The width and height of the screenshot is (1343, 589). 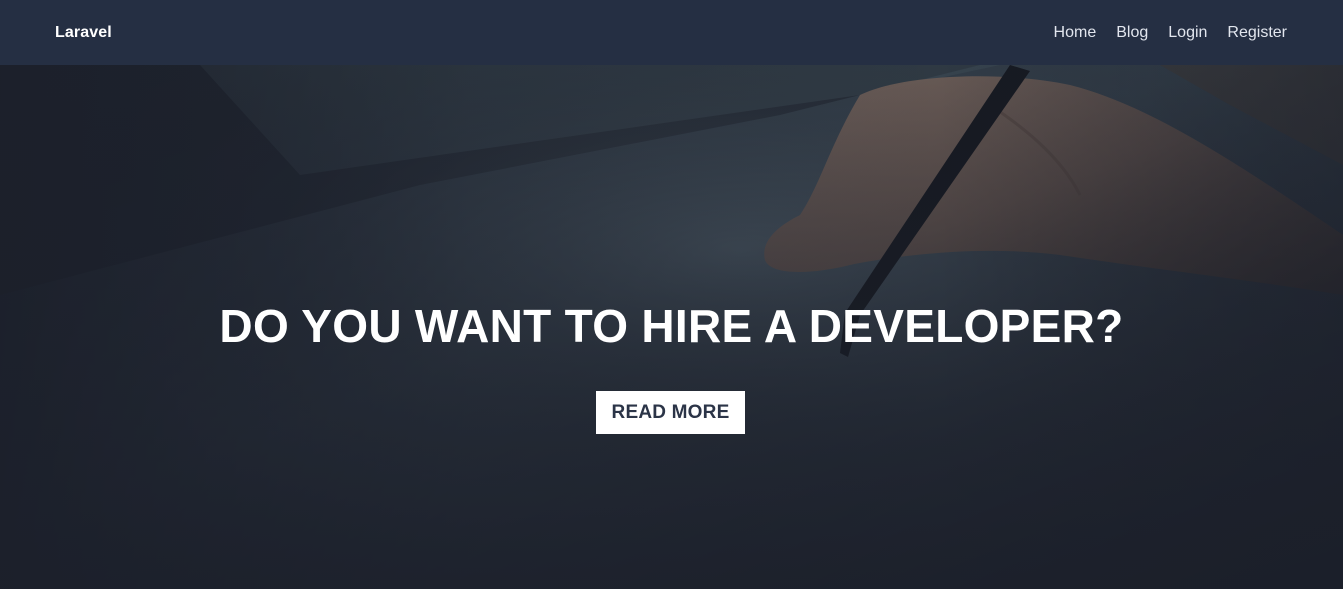 I want to click on read-more-button: READ MORE, so click(x=670, y=412).